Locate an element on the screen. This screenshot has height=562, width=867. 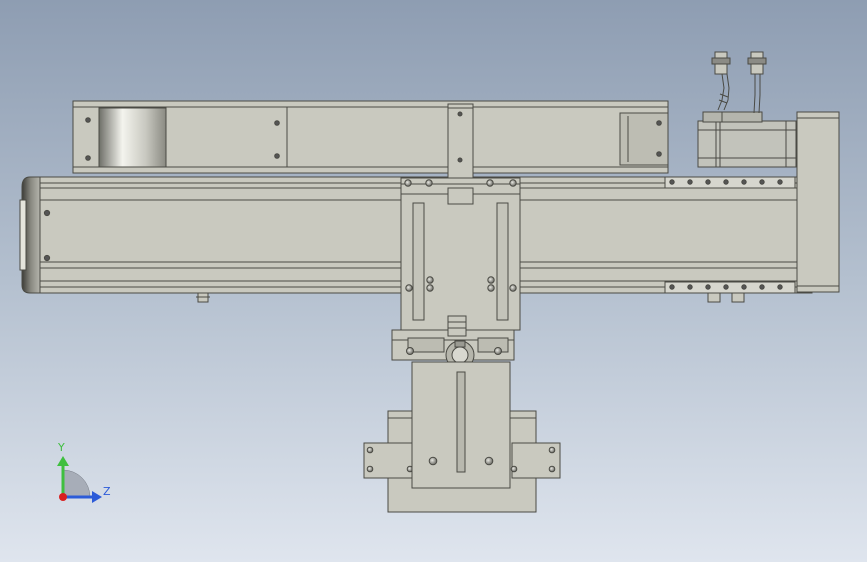
z-slide-plate is located at coordinates (461, 425).